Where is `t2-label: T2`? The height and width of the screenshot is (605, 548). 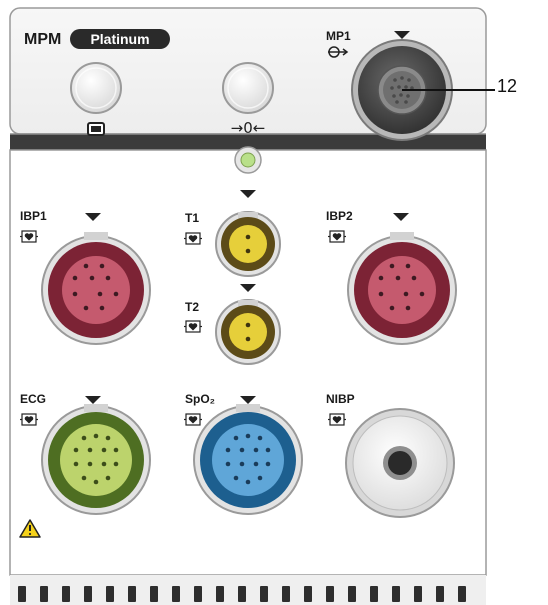 t2-label: T2 is located at coordinates (192, 307).